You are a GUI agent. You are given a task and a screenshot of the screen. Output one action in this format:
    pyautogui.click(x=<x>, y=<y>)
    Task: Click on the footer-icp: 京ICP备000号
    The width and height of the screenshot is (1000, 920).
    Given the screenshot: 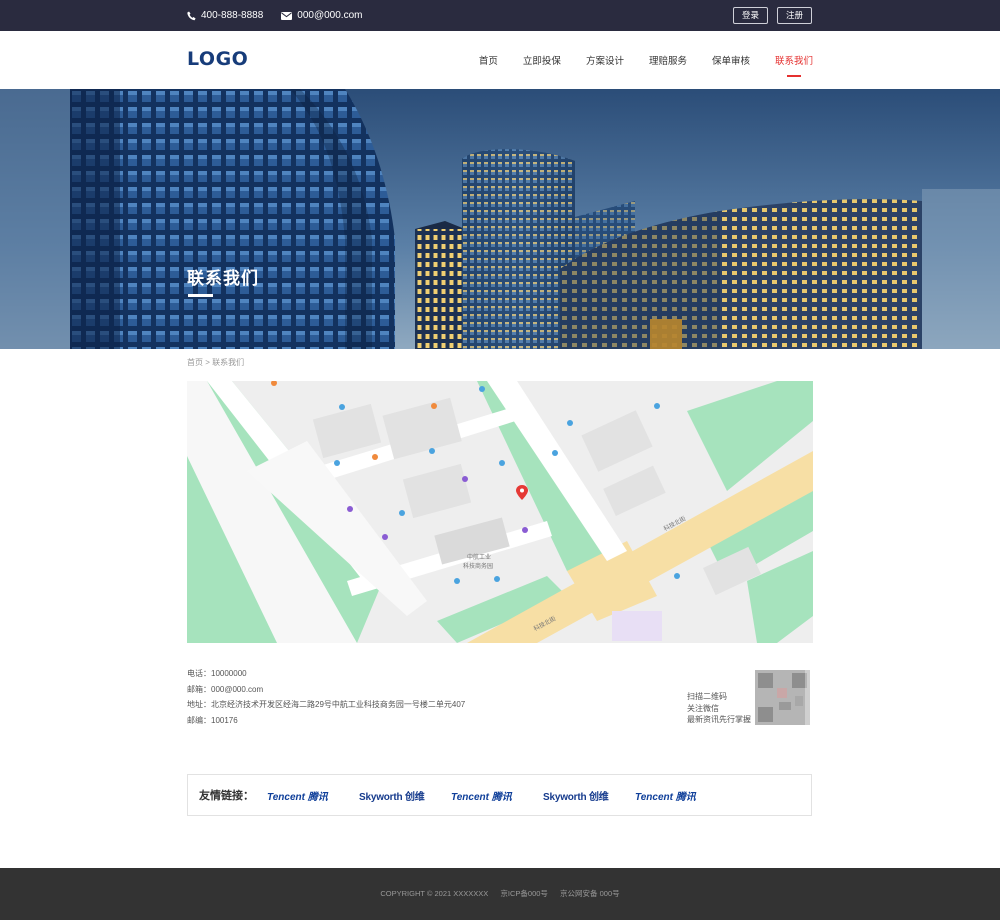 What is the action you would take?
    pyautogui.click(x=524, y=893)
    